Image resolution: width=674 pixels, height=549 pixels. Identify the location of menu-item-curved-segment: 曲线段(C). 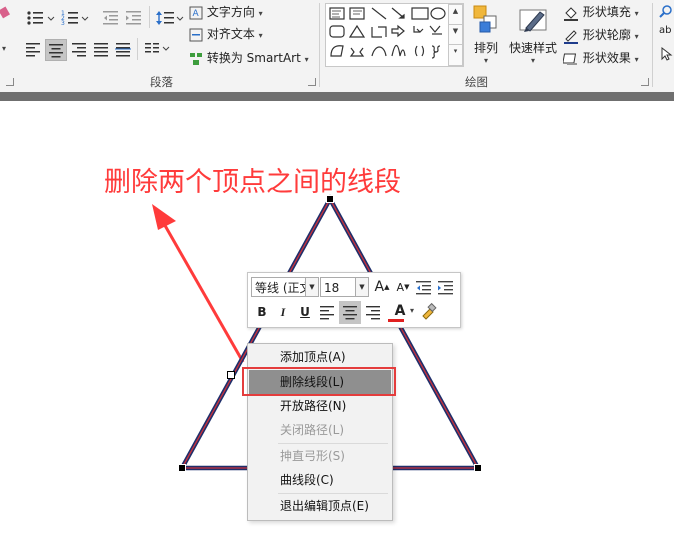
(320, 480).